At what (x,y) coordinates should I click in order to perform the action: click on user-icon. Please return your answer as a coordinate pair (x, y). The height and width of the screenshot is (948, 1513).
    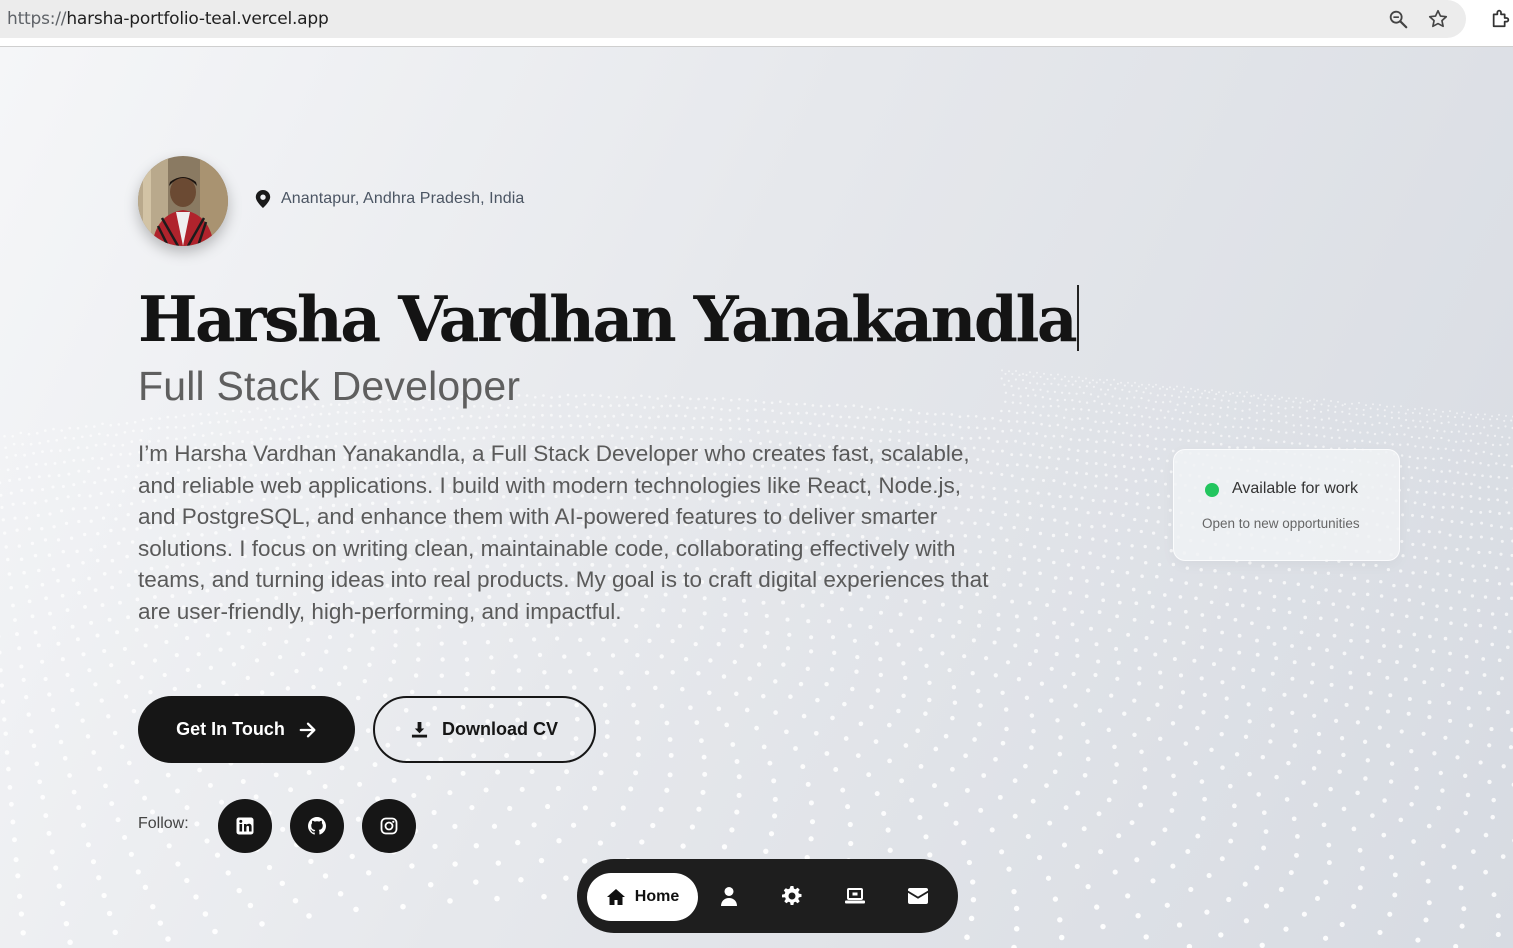
    Looking at the image, I should click on (729, 896).